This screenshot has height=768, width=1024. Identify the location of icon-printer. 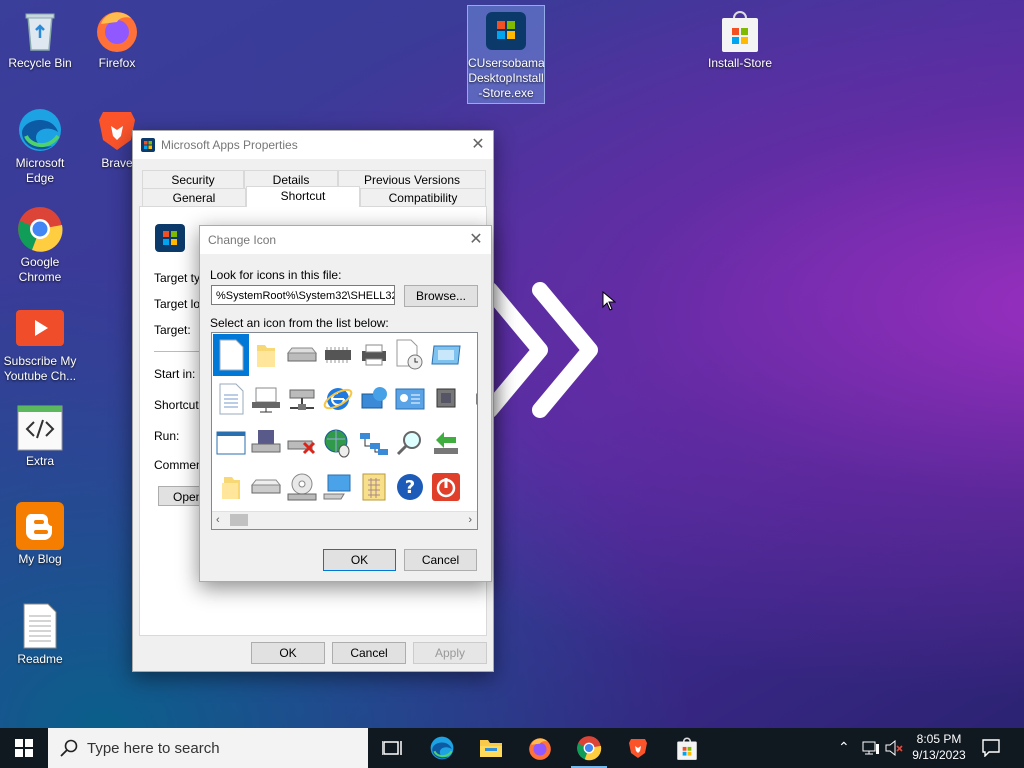
(374, 355).